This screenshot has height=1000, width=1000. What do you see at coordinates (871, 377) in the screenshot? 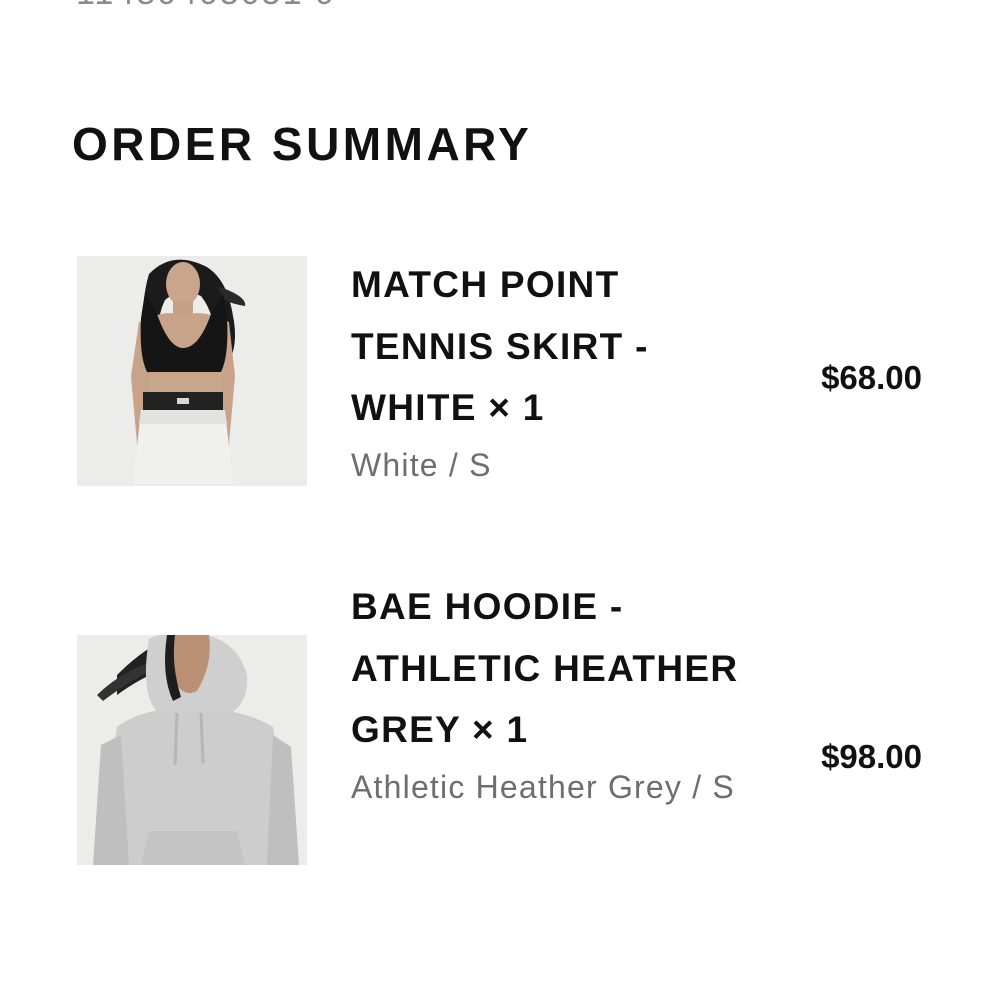
I see `item-price: $68.00` at bounding box center [871, 377].